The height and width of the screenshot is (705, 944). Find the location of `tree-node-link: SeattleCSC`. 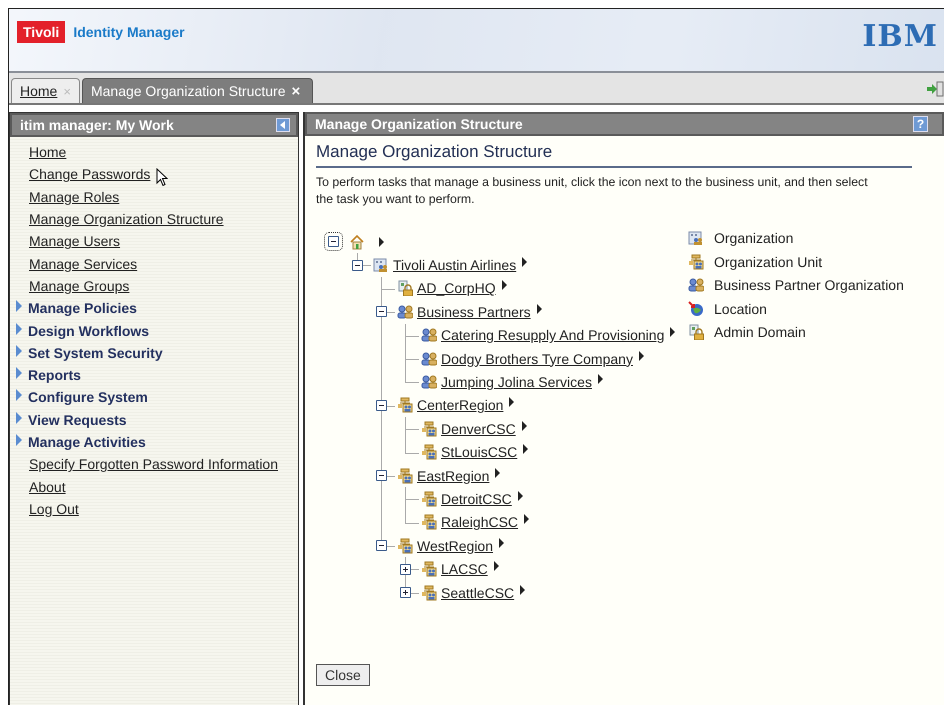

tree-node-link: SeattleCSC is located at coordinates (477, 592).